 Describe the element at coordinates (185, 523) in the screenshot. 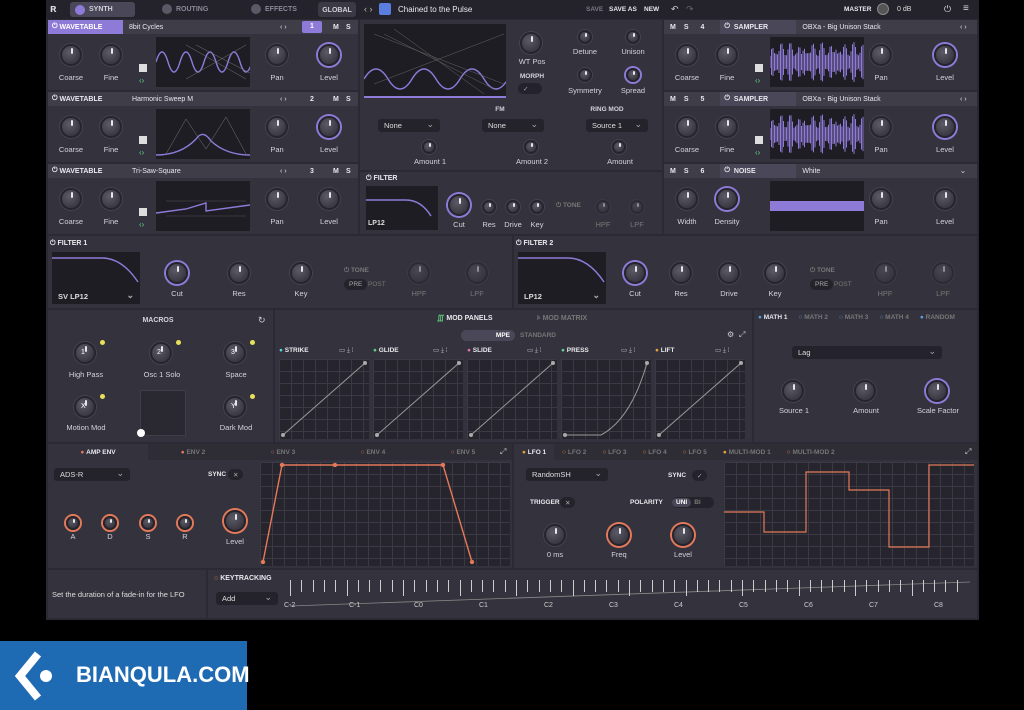

I see `release-knob` at that location.